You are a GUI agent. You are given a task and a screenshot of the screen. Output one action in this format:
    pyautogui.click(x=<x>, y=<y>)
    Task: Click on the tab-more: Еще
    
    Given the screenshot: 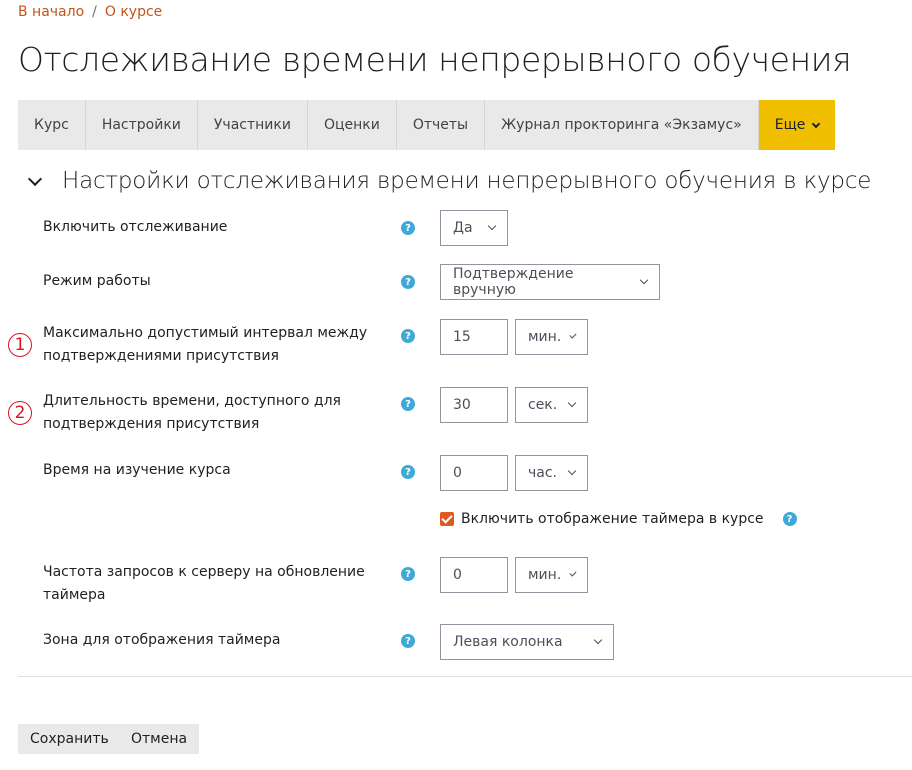 What is the action you would take?
    pyautogui.click(x=797, y=125)
    